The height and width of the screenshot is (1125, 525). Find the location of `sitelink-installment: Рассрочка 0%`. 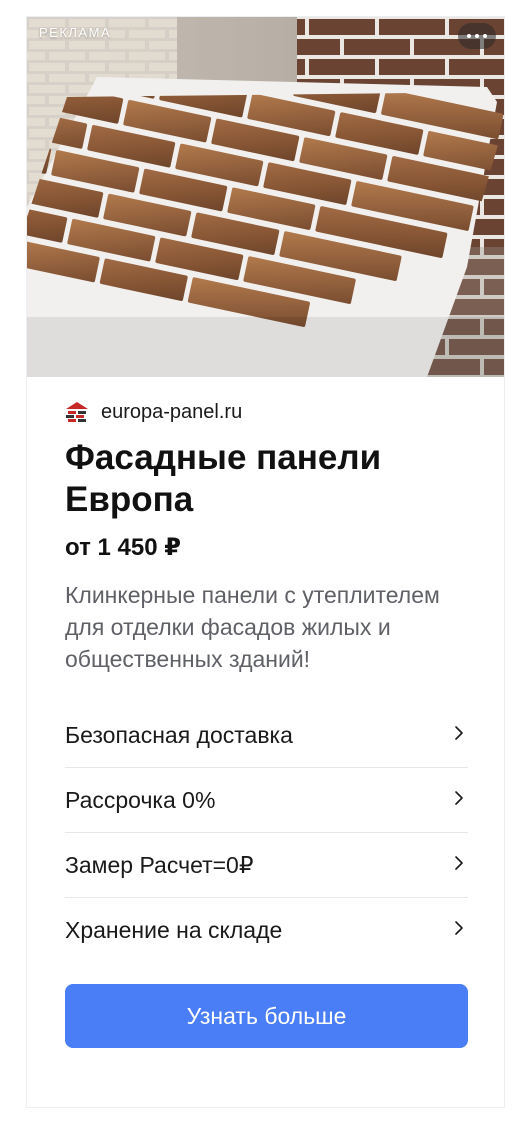

sitelink-installment: Рассрочка 0% is located at coordinates (266, 800).